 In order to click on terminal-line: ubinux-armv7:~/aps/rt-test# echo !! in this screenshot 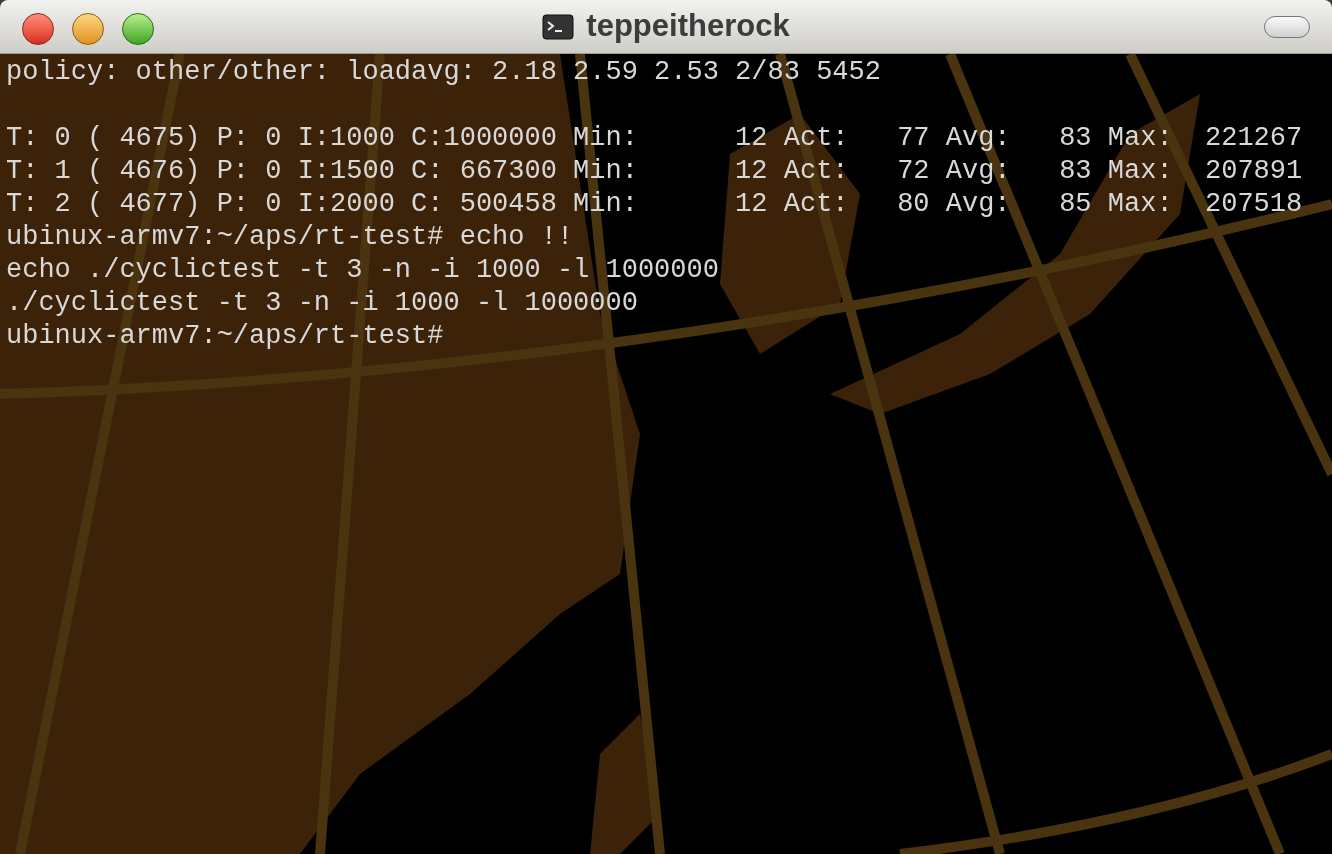, I will do `click(290, 237)`.